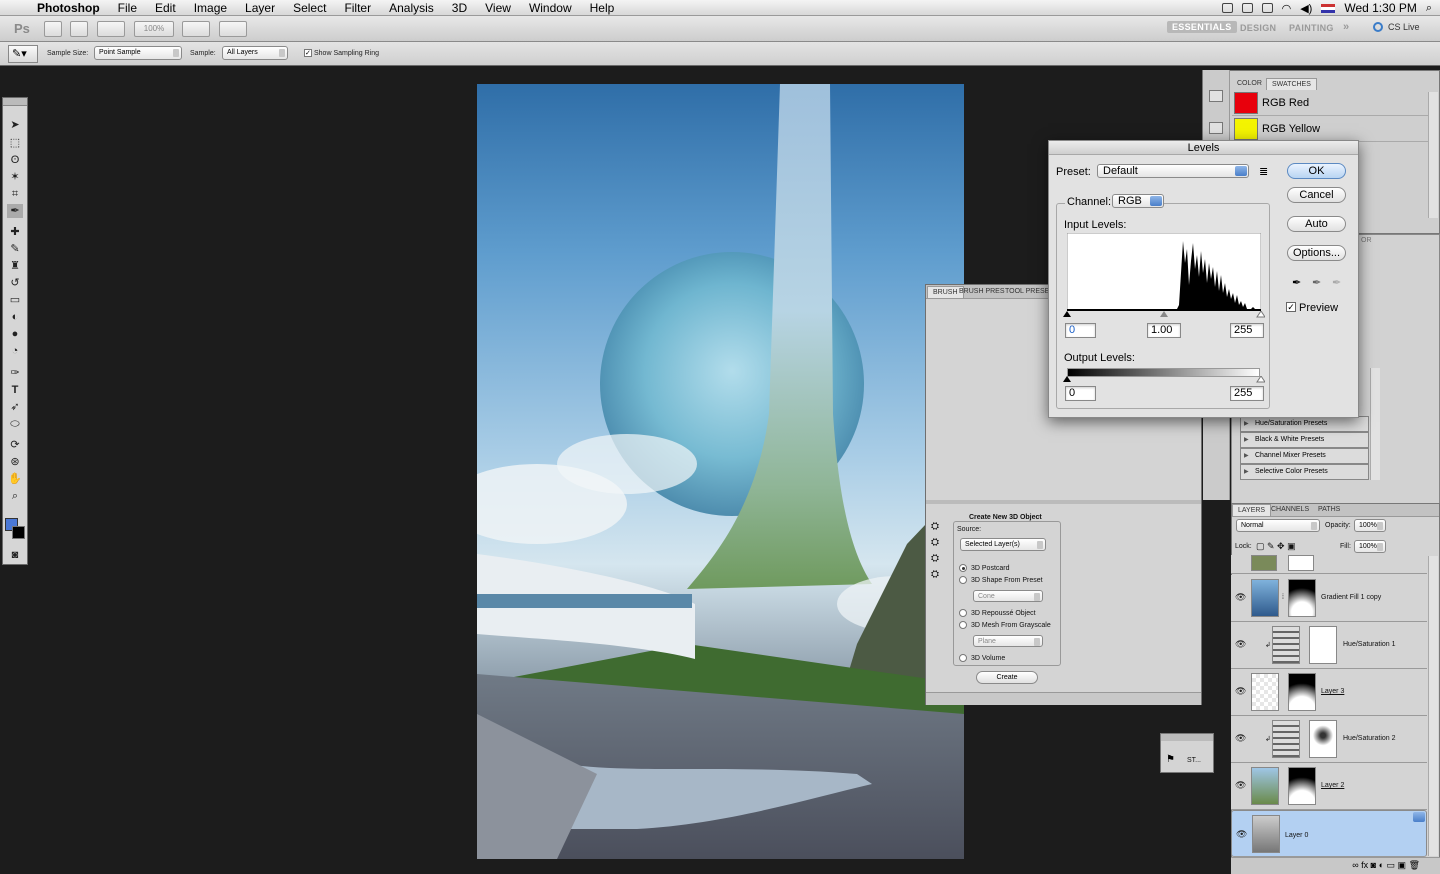 The image size is (1440, 874). I want to click on input-black-field: 0, so click(1080, 330).